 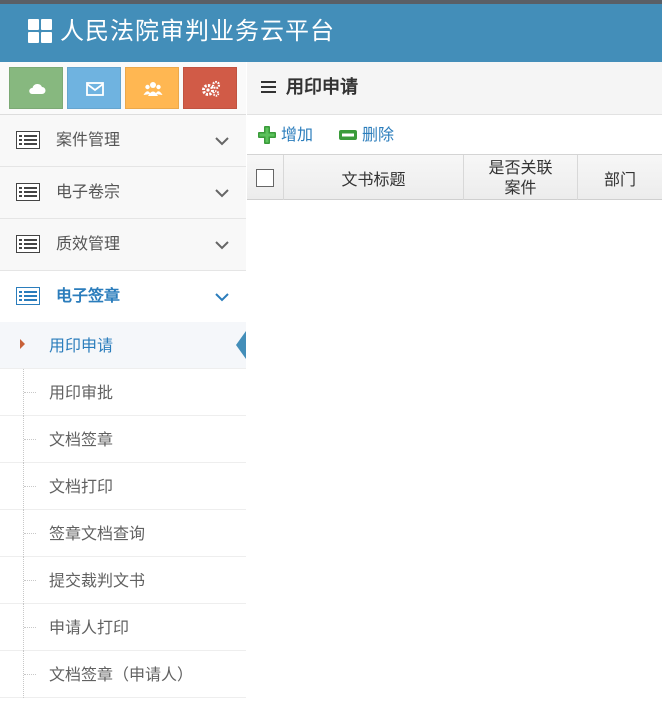 What do you see at coordinates (454, 88) in the screenshot?
I see `page-header: 用印申请` at bounding box center [454, 88].